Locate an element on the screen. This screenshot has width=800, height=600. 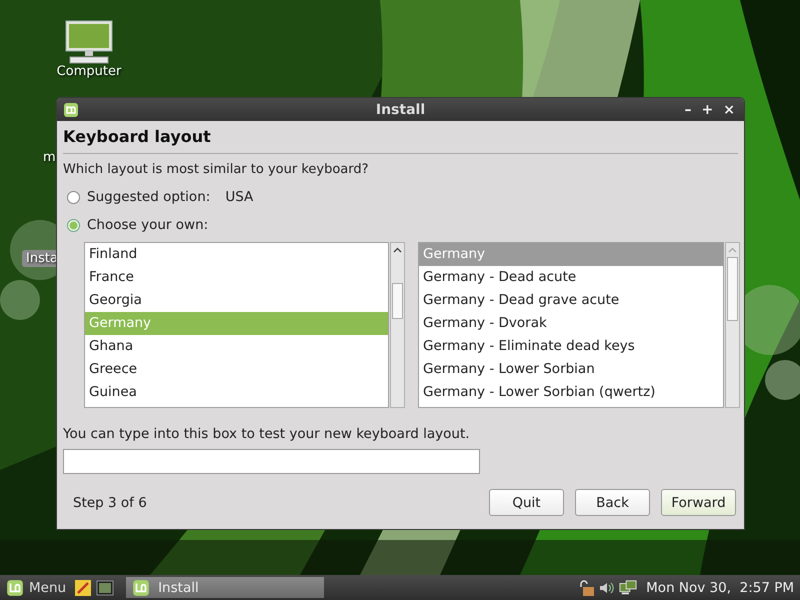
close-button: × is located at coordinates (729, 110).